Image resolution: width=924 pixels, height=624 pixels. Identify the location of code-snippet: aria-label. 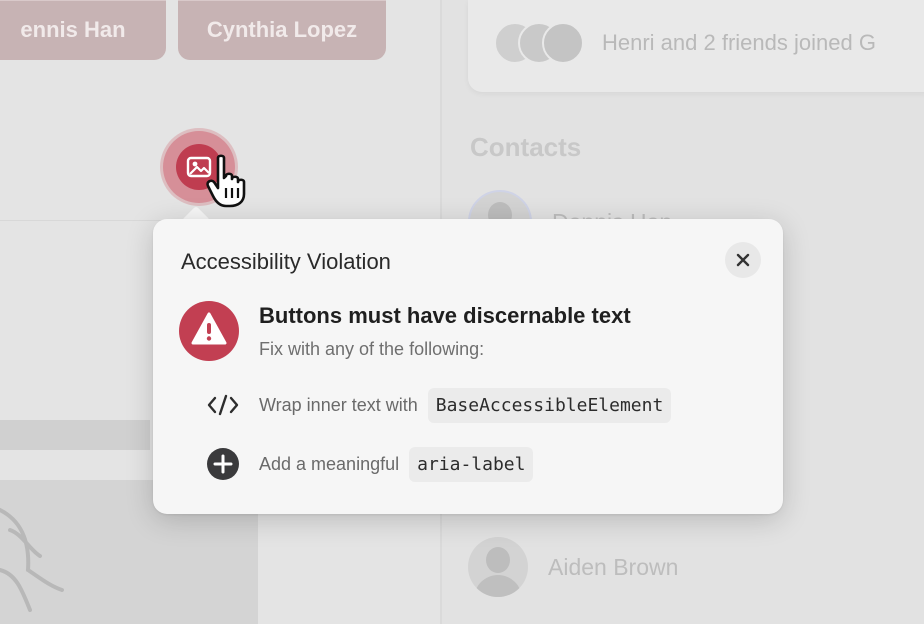
(471, 464).